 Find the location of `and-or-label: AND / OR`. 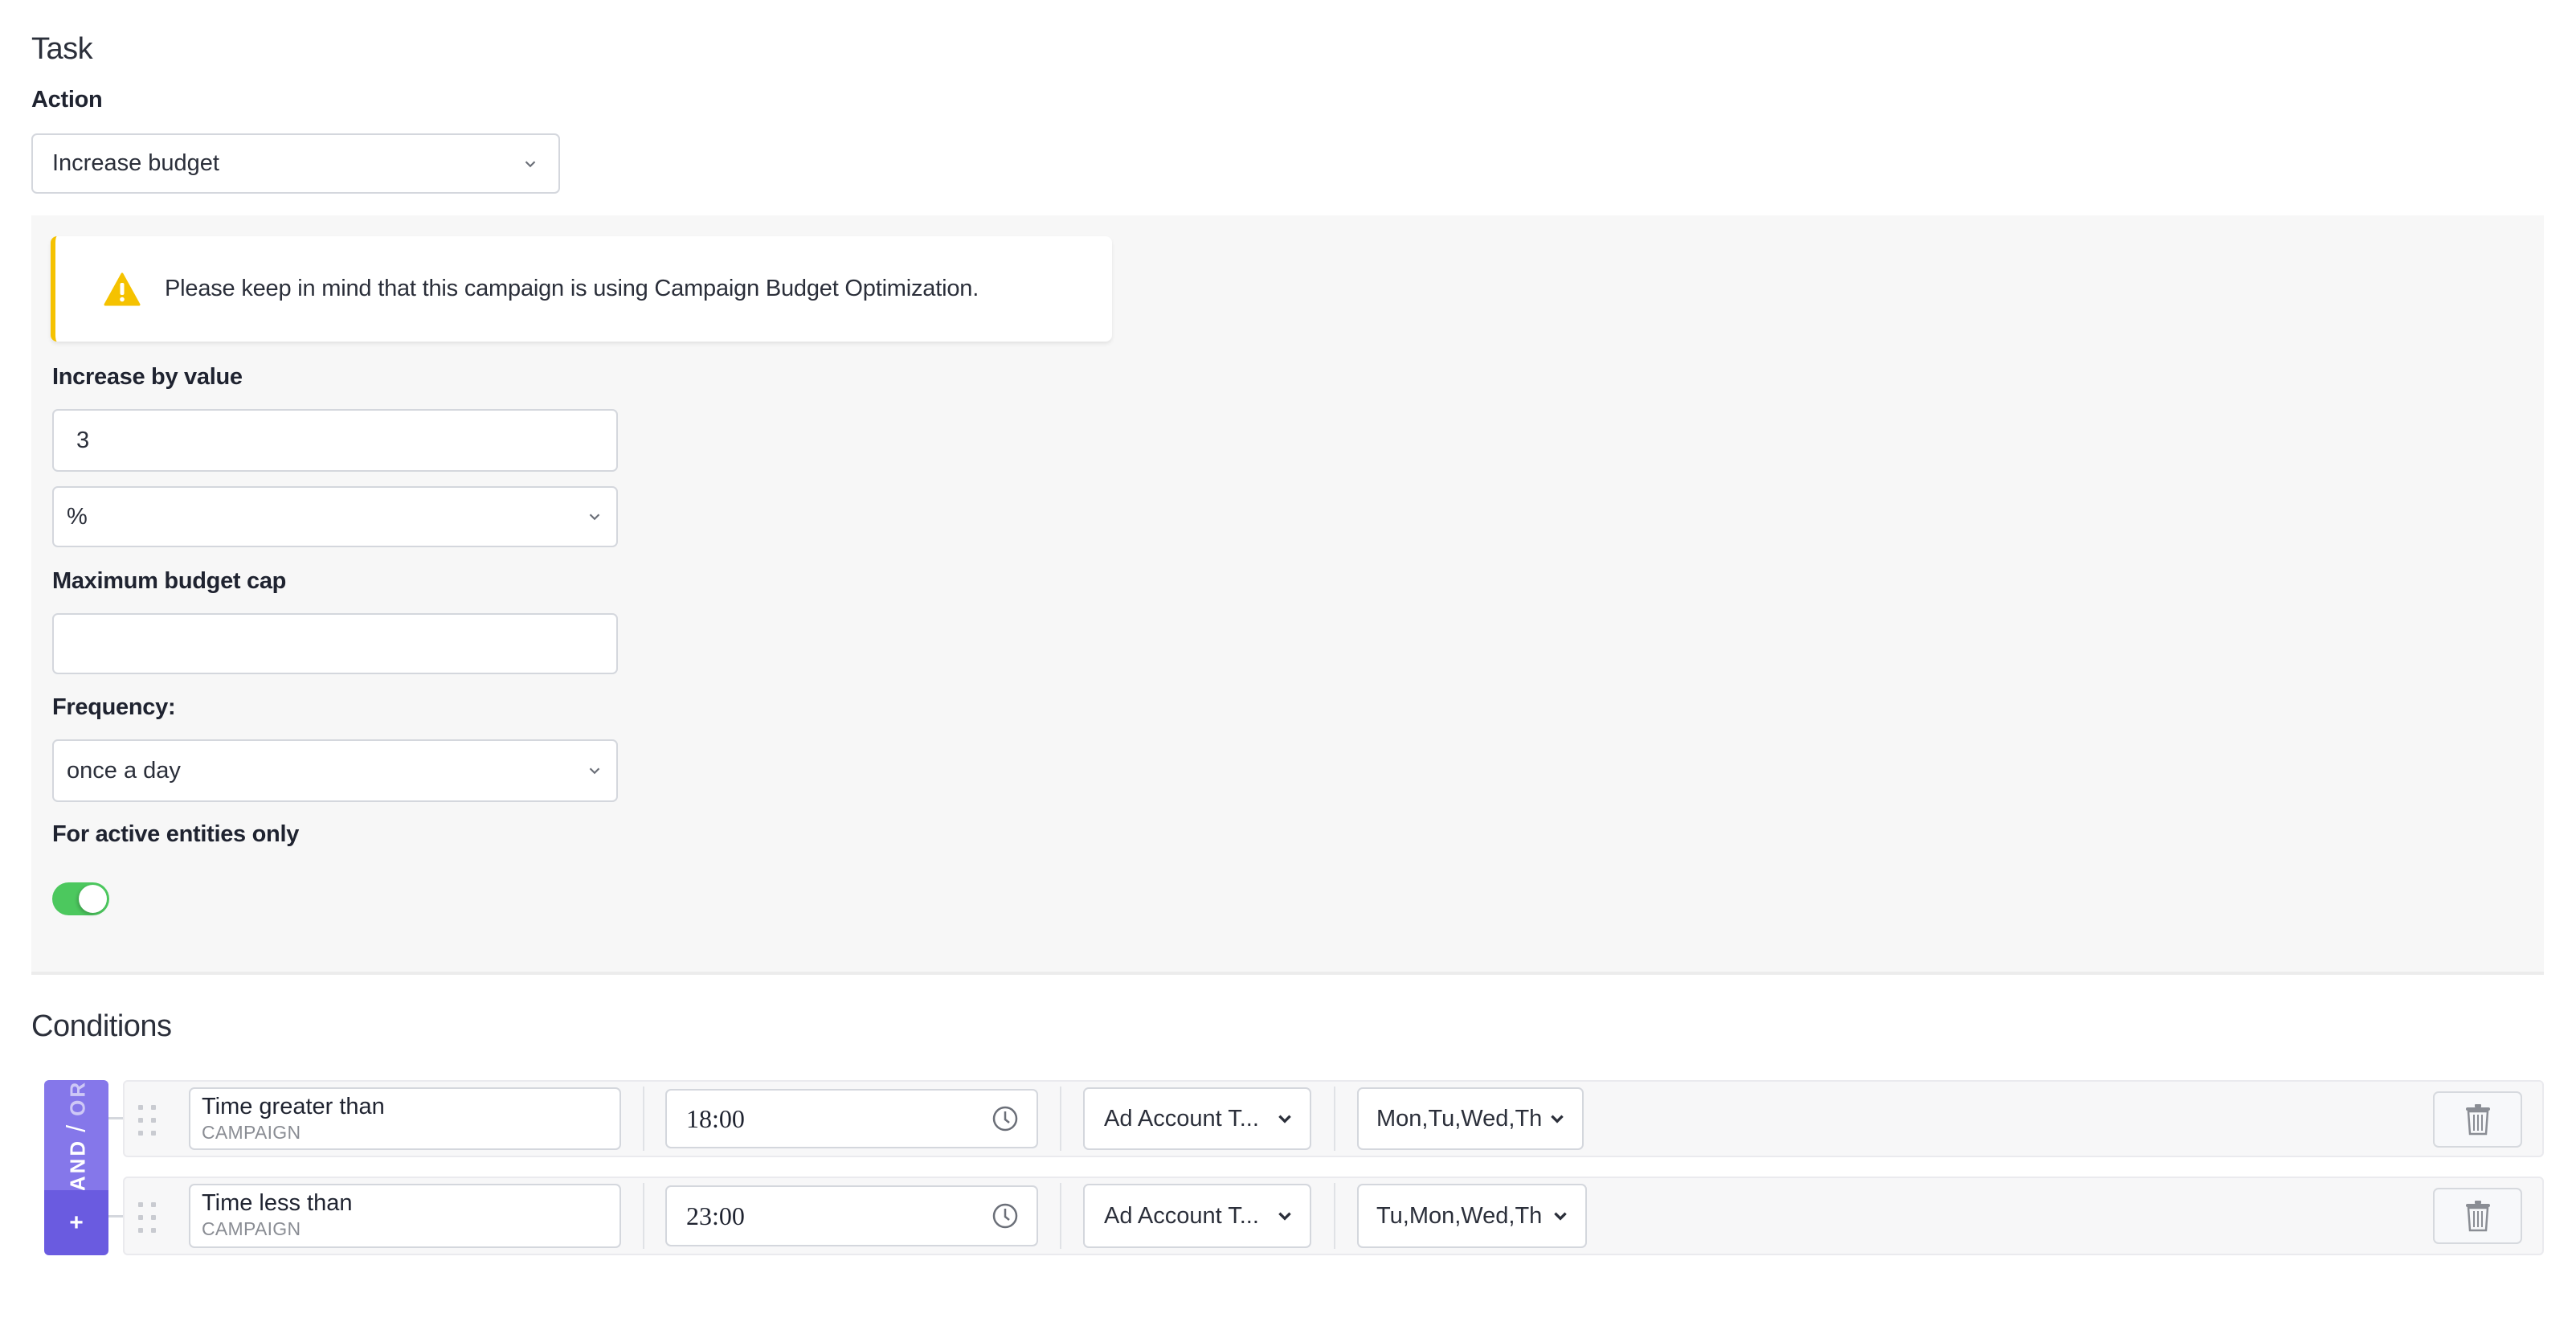

and-or-label: AND / OR is located at coordinates (77, 1134).